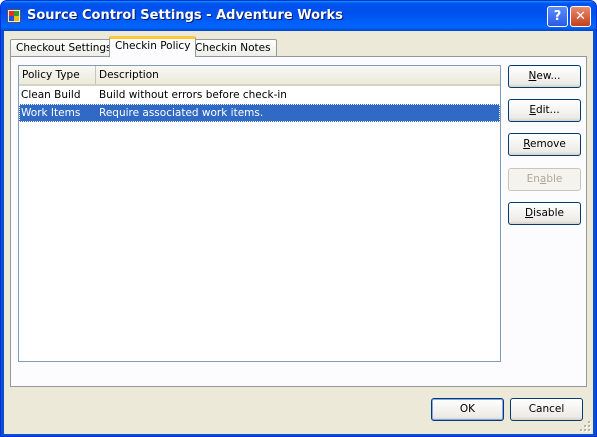  Describe the element at coordinates (544, 179) in the screenshot. I see `enable-button: Enable` at that location.